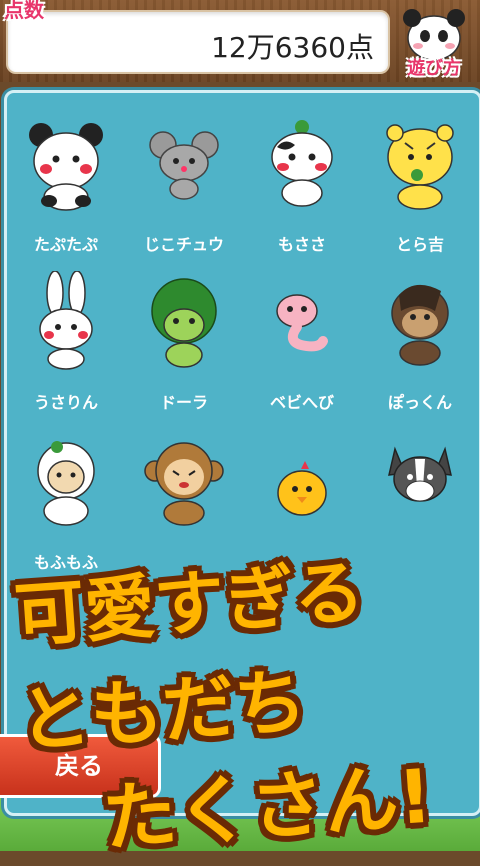 Image resolution: width=480 pixels, height=866 pixels. Describe the element at coordinates (24, 11) in the screenshot. I see `score-label: 点数` at that location.